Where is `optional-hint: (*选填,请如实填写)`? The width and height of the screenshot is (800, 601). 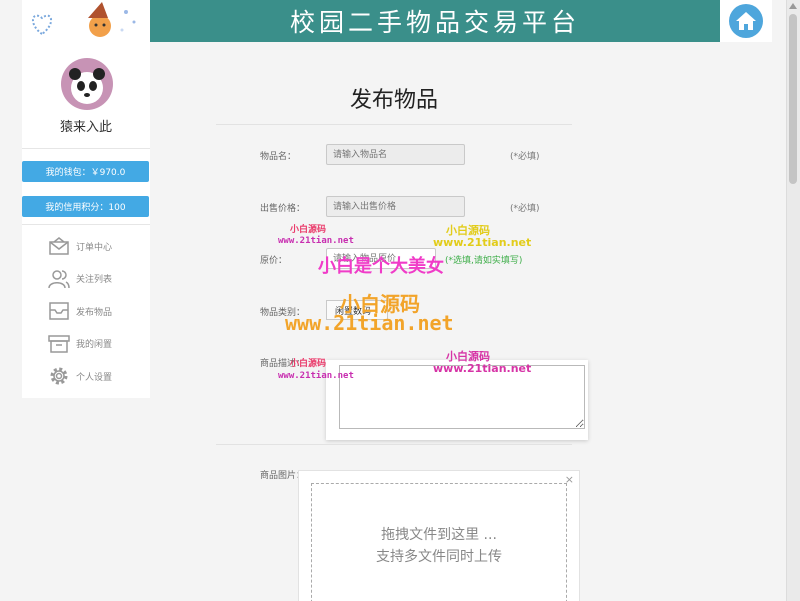
optional-hint: (*选填,请如实填写) is located at coordinates (484, 261).